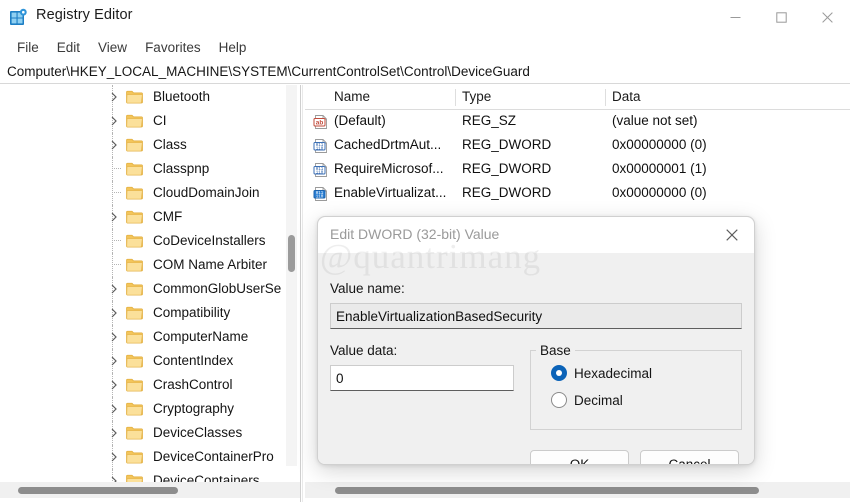 The width and height of the screenshot is (850, 502). Describe the element at coordinates (476, 96) in the screenshot. I see `column-header-type: Type` at that location.